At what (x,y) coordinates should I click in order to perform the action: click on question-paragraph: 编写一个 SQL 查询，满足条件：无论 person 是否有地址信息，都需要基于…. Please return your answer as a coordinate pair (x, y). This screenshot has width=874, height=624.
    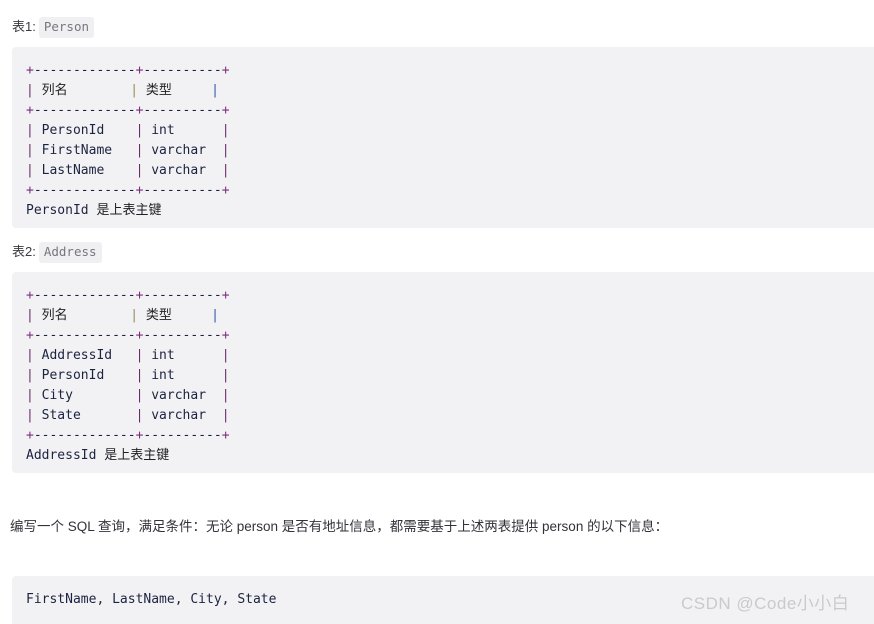
    Looking at the image, I should click on (339, 526).